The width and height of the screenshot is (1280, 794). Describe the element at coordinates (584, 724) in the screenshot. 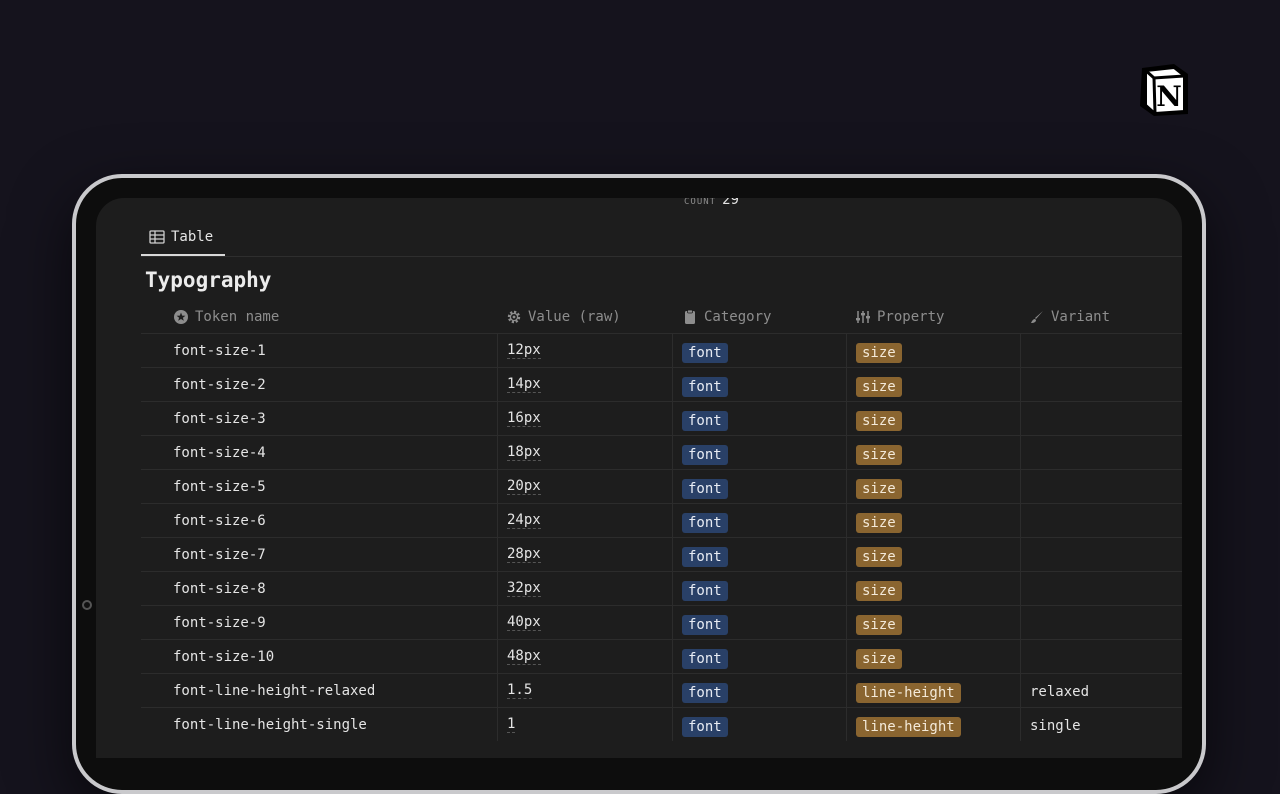

I see `value-cell: 1` at that location.